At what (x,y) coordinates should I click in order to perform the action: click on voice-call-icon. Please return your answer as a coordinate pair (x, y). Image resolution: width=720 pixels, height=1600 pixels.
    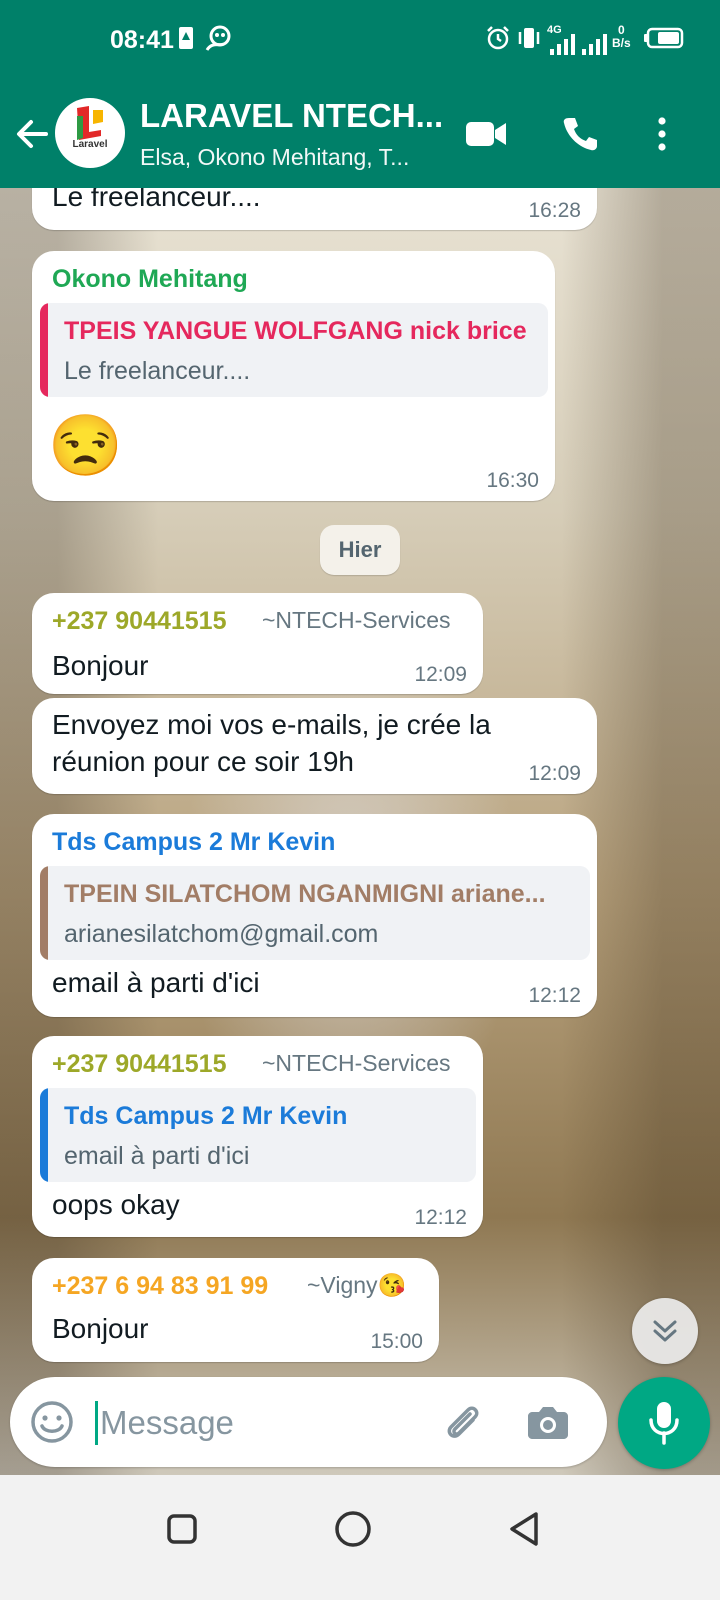
    Looking at the image, I should click on (580, 134).